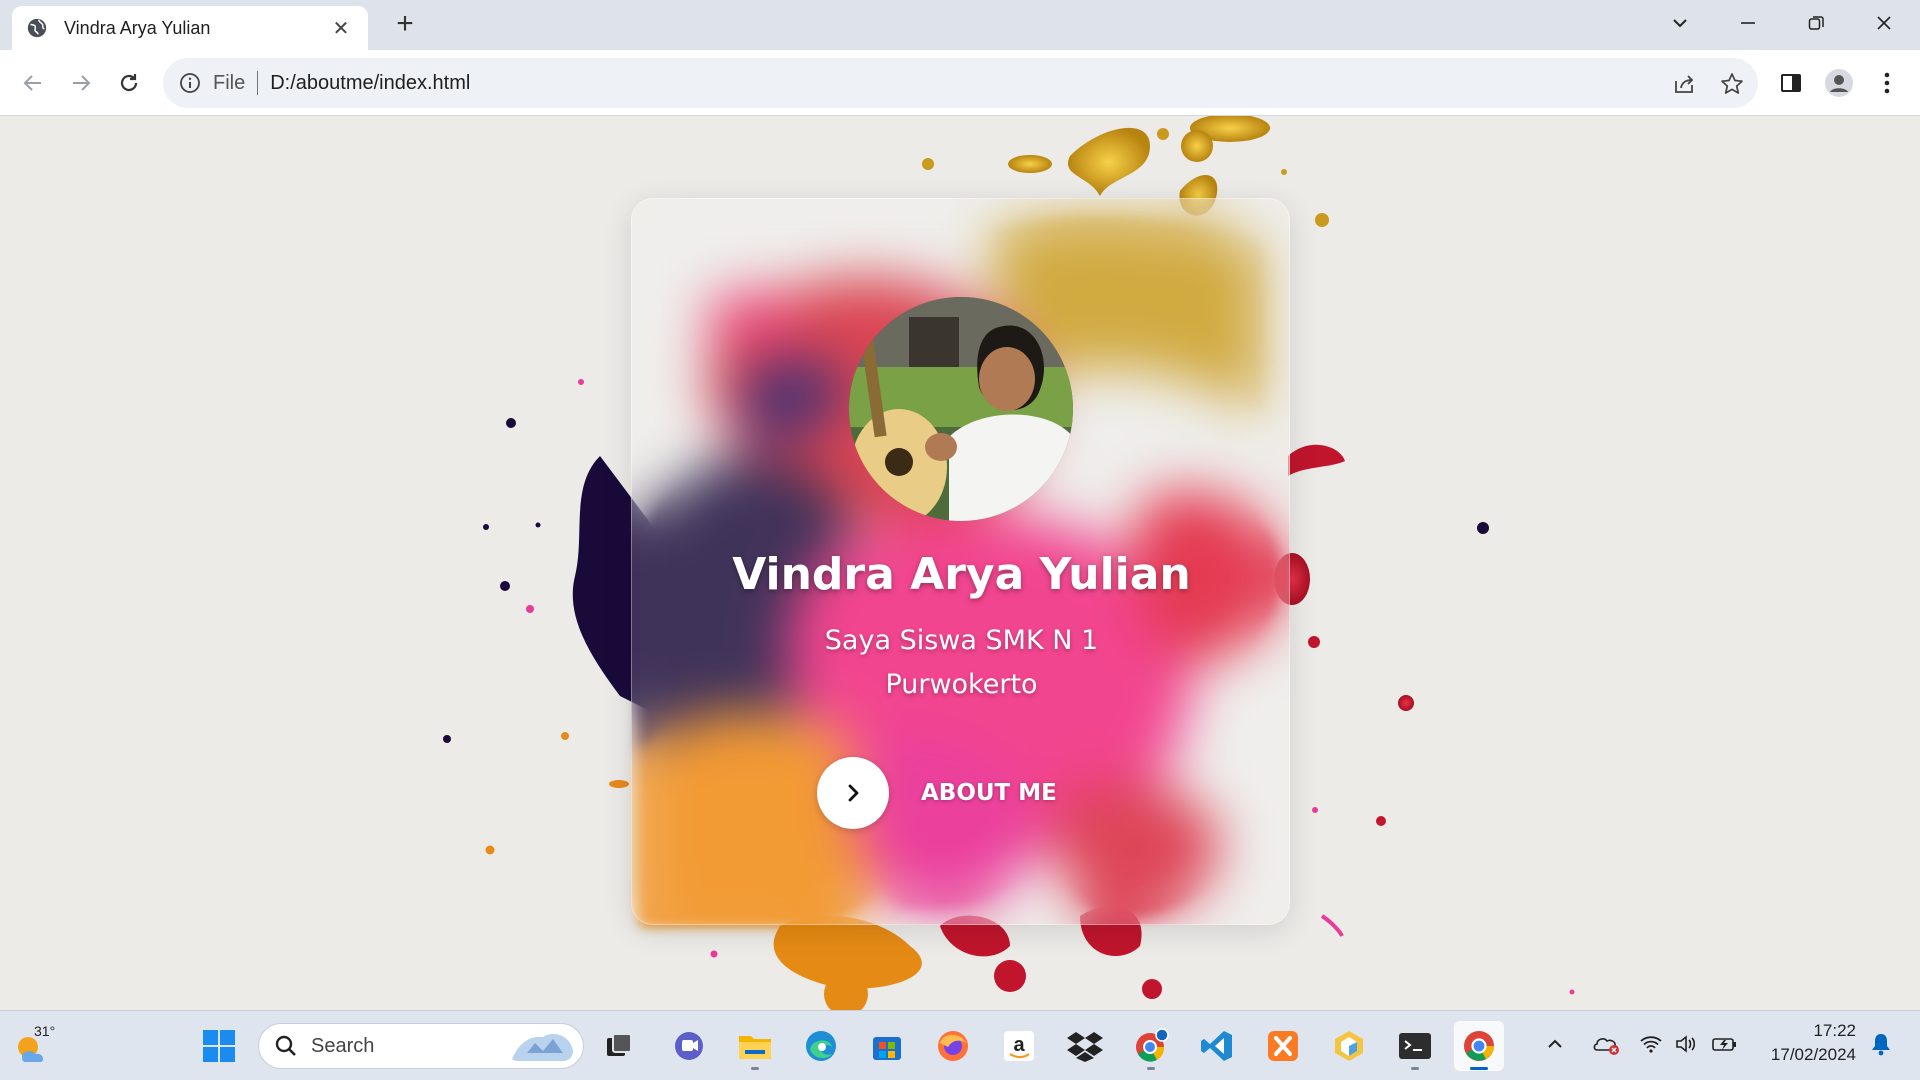  What do you see at coordinates (229, 82) in the screenshot?
I see `url-scheme: File` at bounding box center [229, 82].